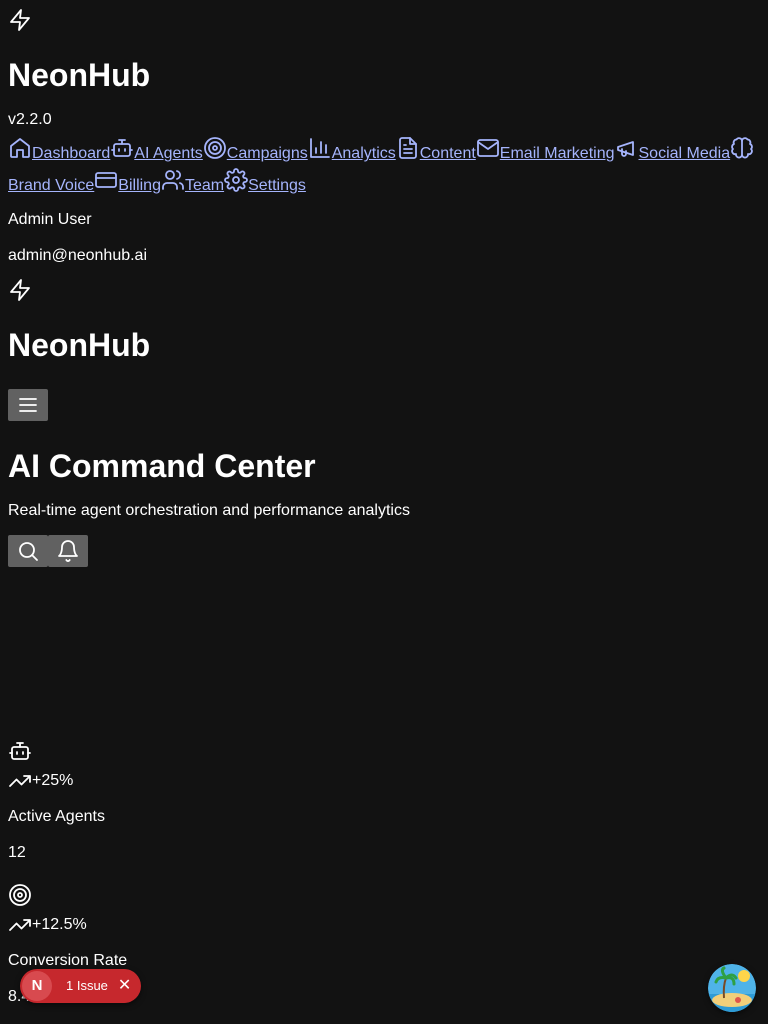  What do you see at coordinates (168, 153) in the screenshot?
I see `nav-link-ai-agents: AI Agents` at bounding box center [168, 153].